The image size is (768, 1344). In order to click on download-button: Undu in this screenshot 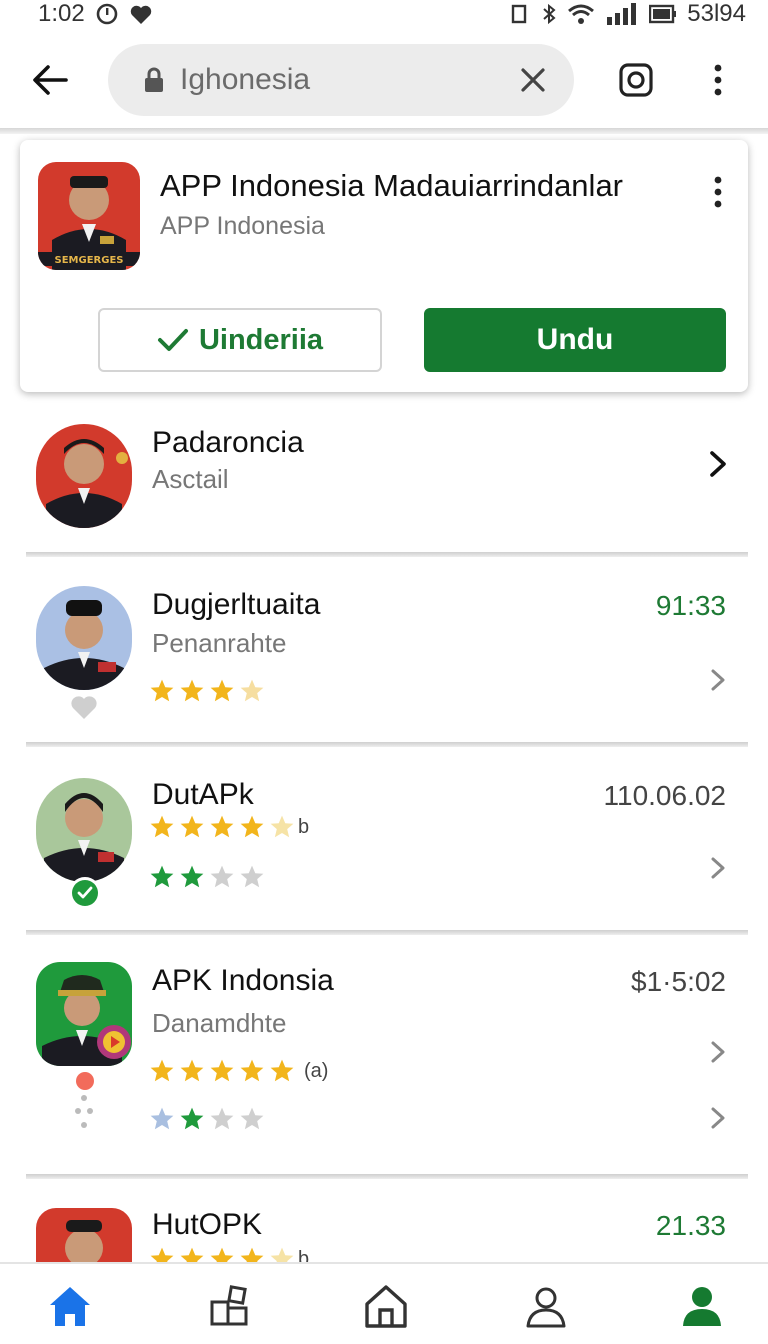, I will do `click(575, 340)`.